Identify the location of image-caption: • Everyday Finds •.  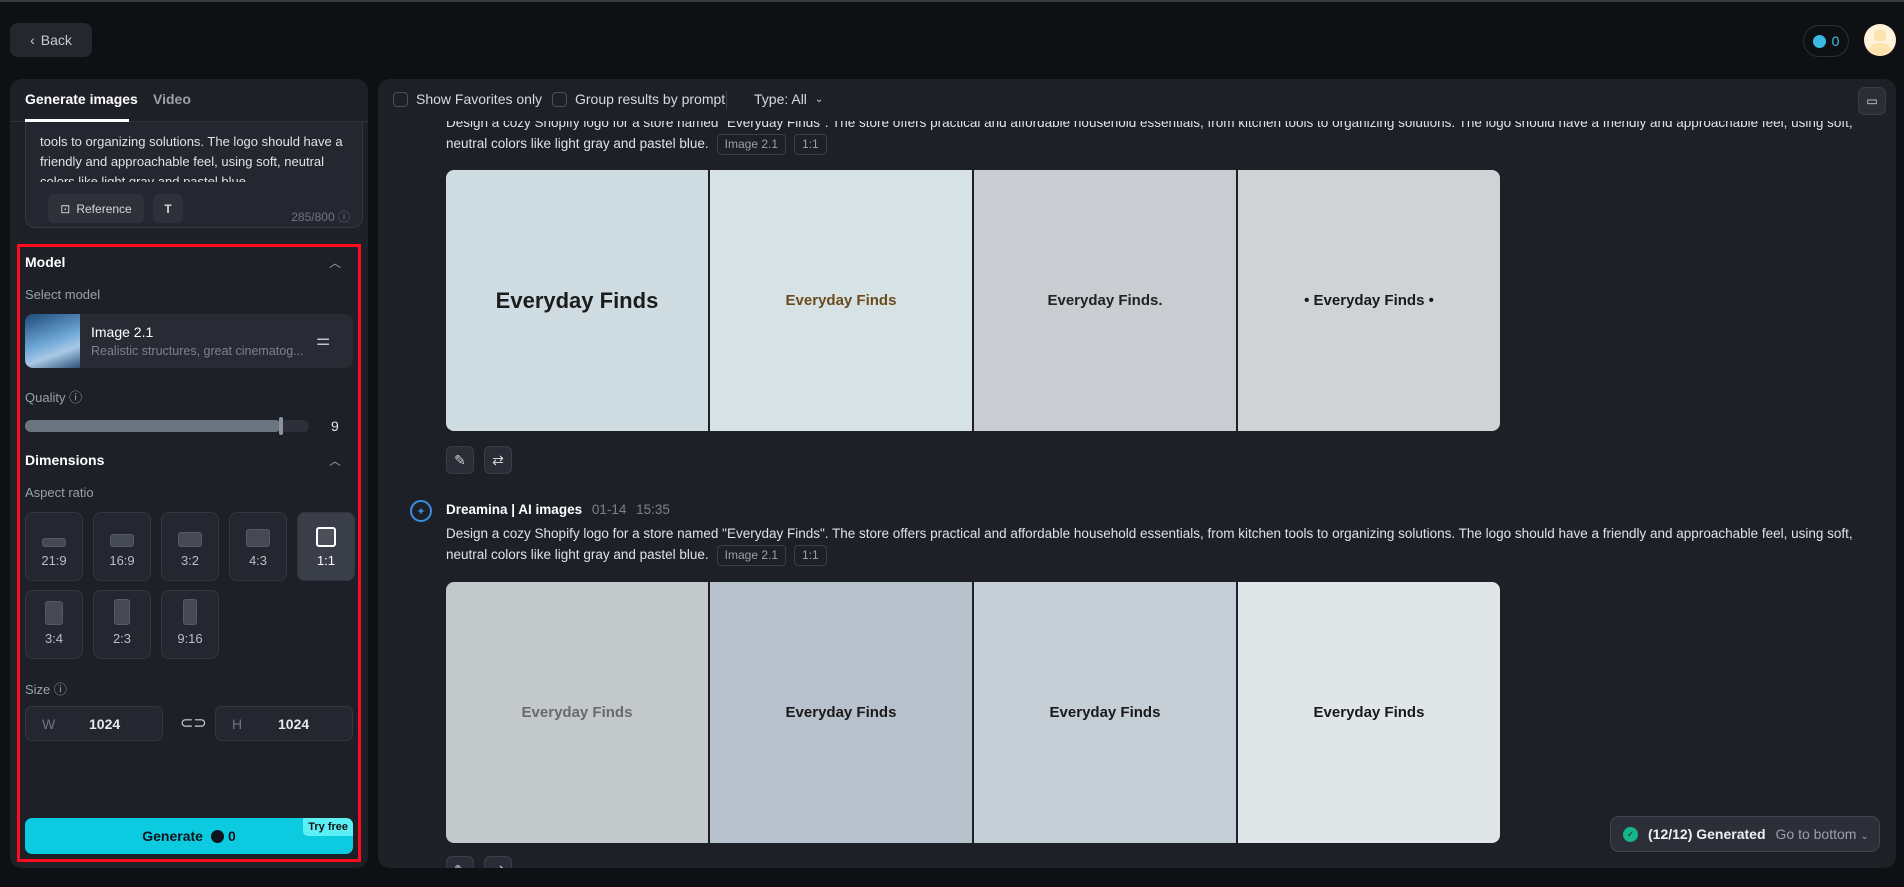
(1369, 300).